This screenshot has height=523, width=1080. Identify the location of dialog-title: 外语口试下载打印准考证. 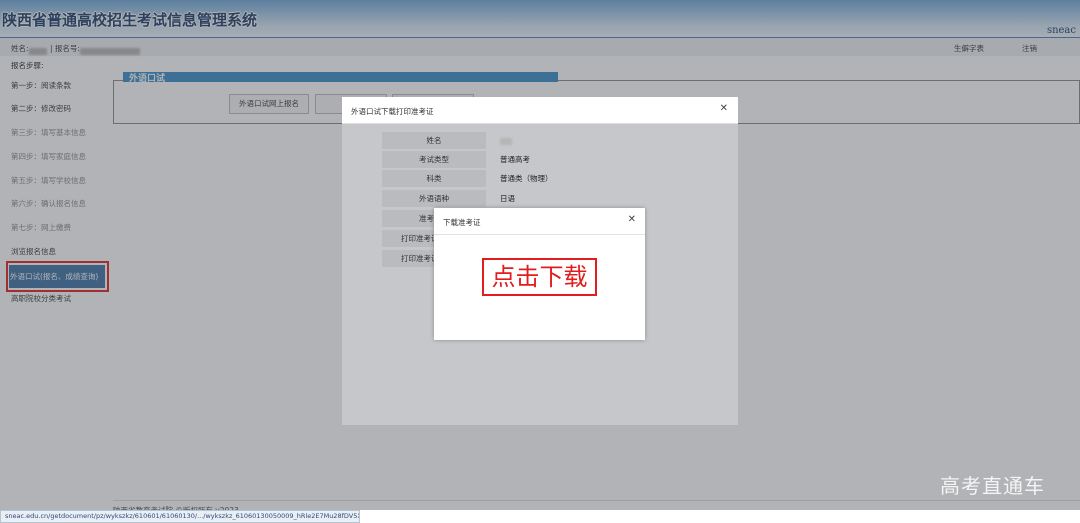
(392, 111).